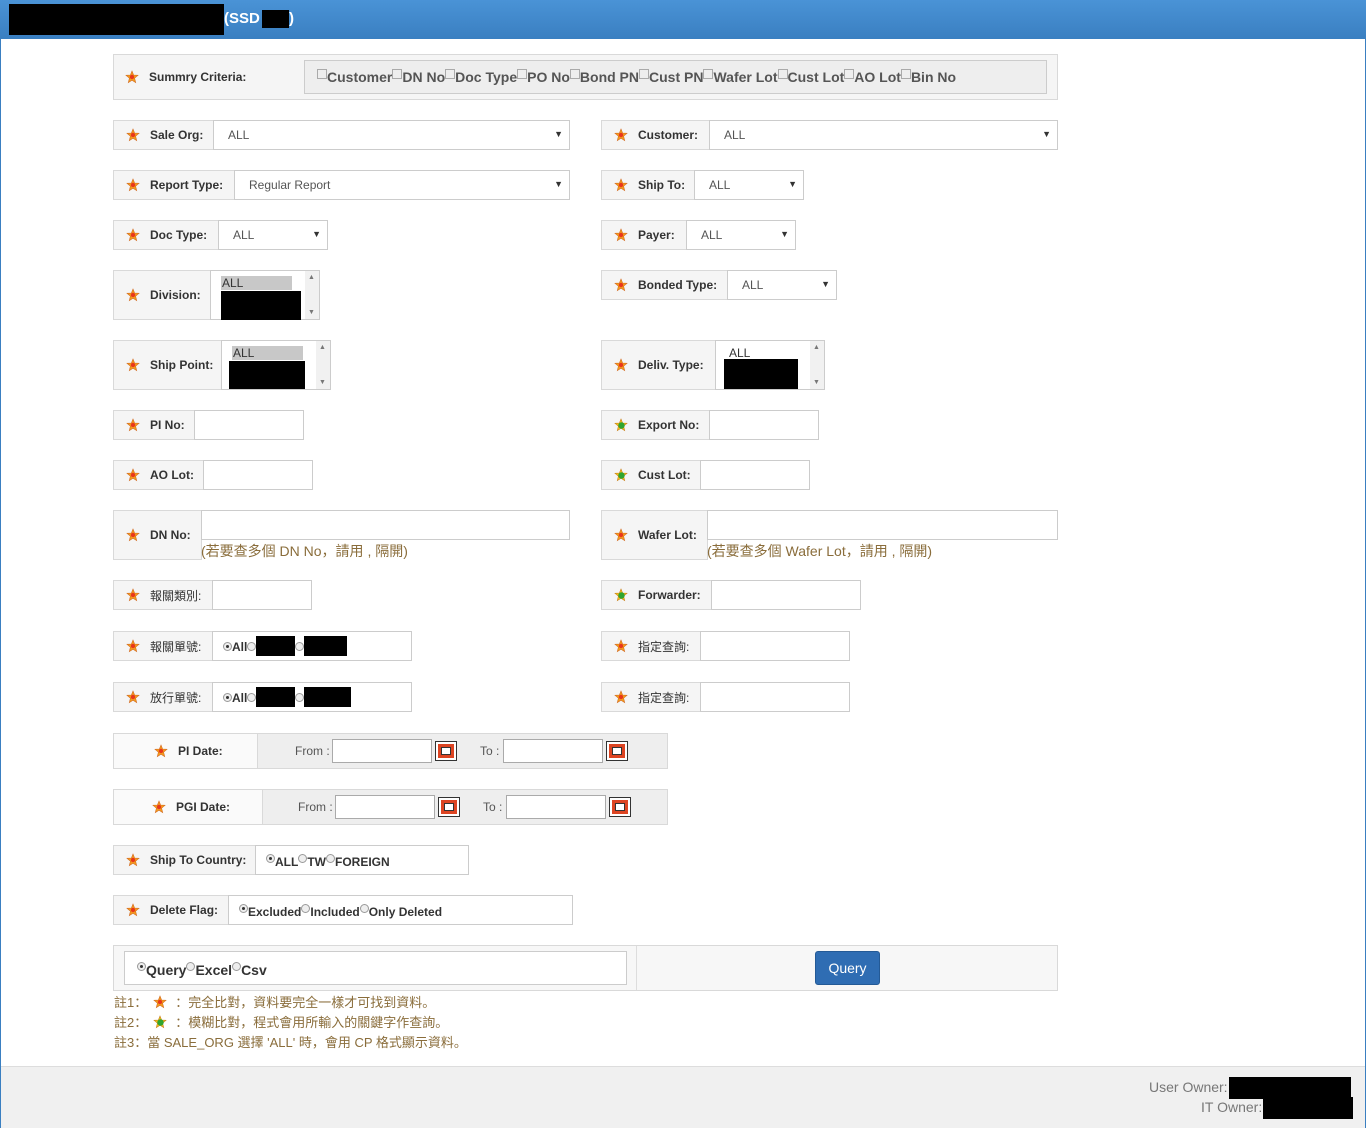 This screenshot has height=1148, width=1366. What do you see at coordinates (166, 235) in the screenshot?
I see `doc-type-label: Doc Type:` at bounding box center [166, 235].